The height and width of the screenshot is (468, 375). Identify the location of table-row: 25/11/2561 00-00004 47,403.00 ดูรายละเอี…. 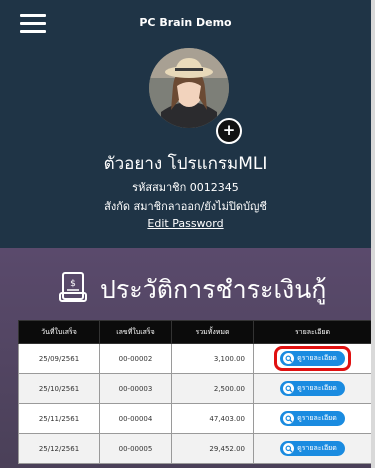
(194, 418).